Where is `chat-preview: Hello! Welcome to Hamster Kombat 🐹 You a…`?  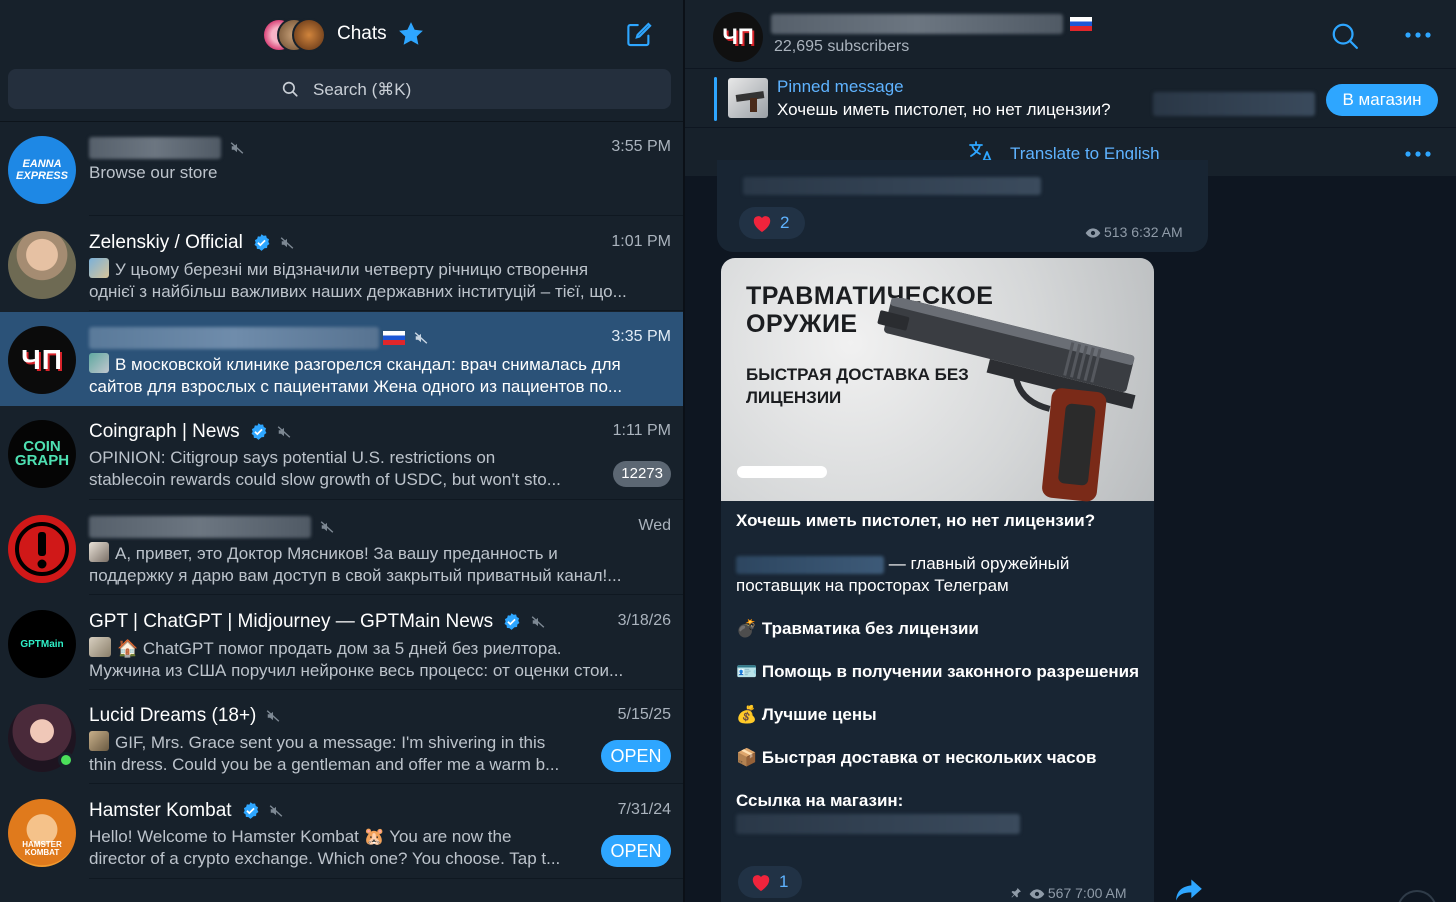
chat-preview: Hello! Welcome to Hamster Kombat 🐹 You a… is located at coordinates (344, 848).